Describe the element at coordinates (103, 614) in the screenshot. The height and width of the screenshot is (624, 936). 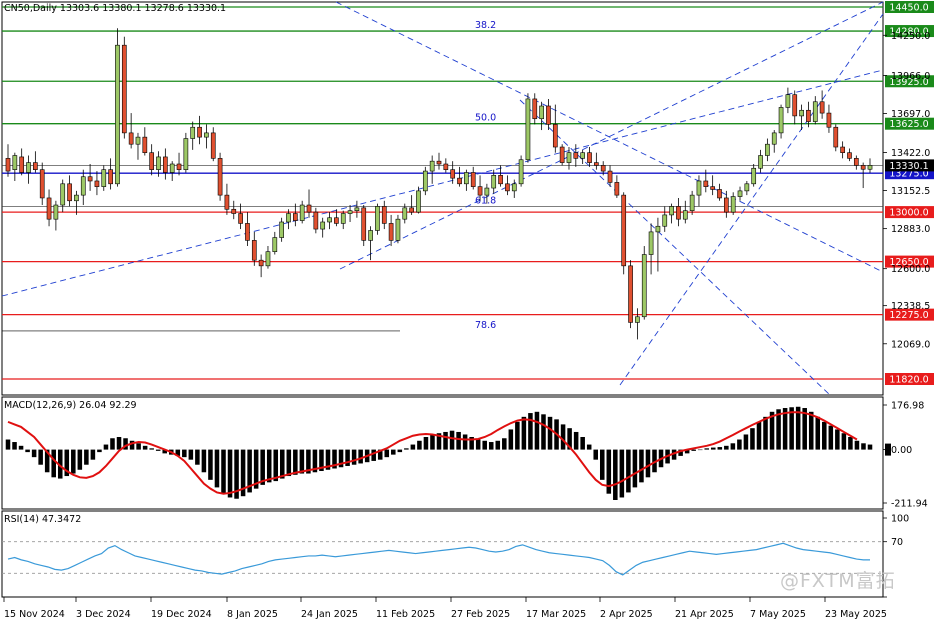
I see `time-tick-label: 3 Dec 2024` at that location.